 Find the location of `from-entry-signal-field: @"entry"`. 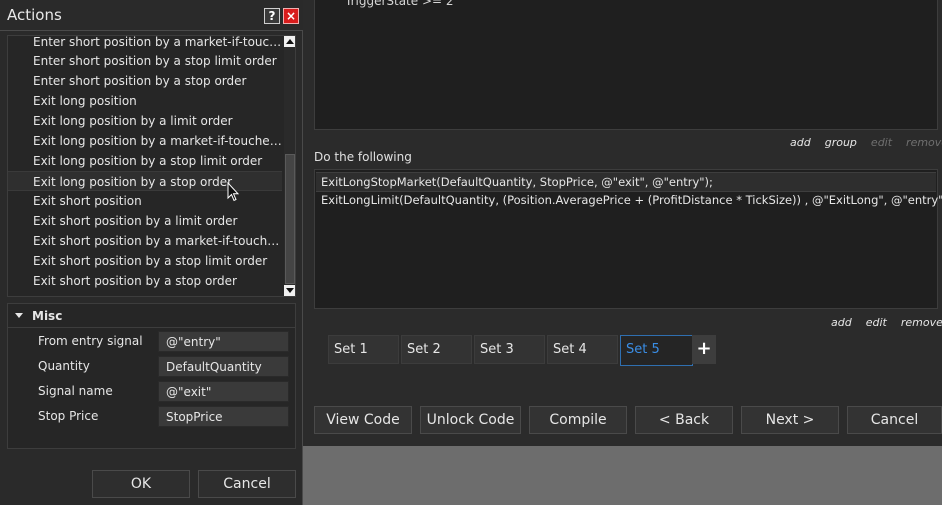

from-entry-signal-field: @"entry" is located at coordinates (223, 341).